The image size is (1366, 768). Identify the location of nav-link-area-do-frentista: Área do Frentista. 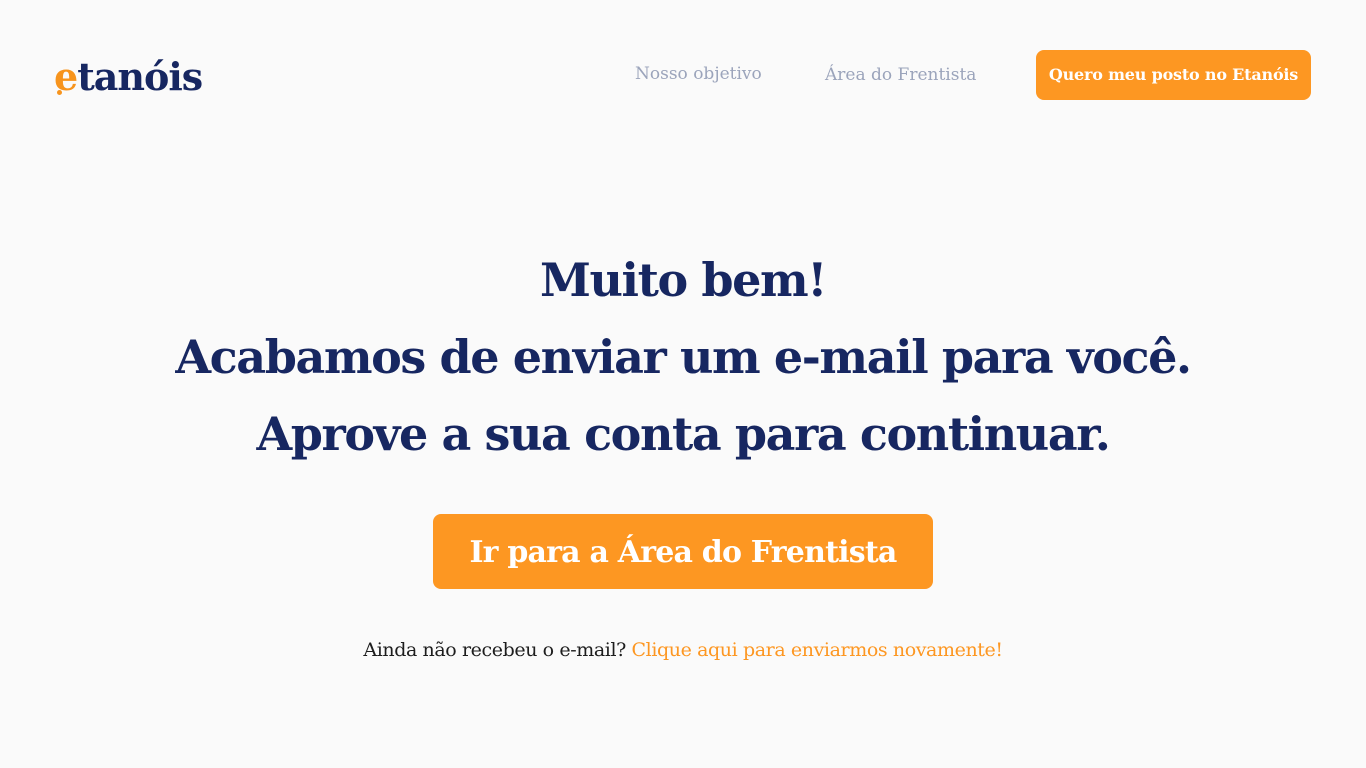
(900, 75).